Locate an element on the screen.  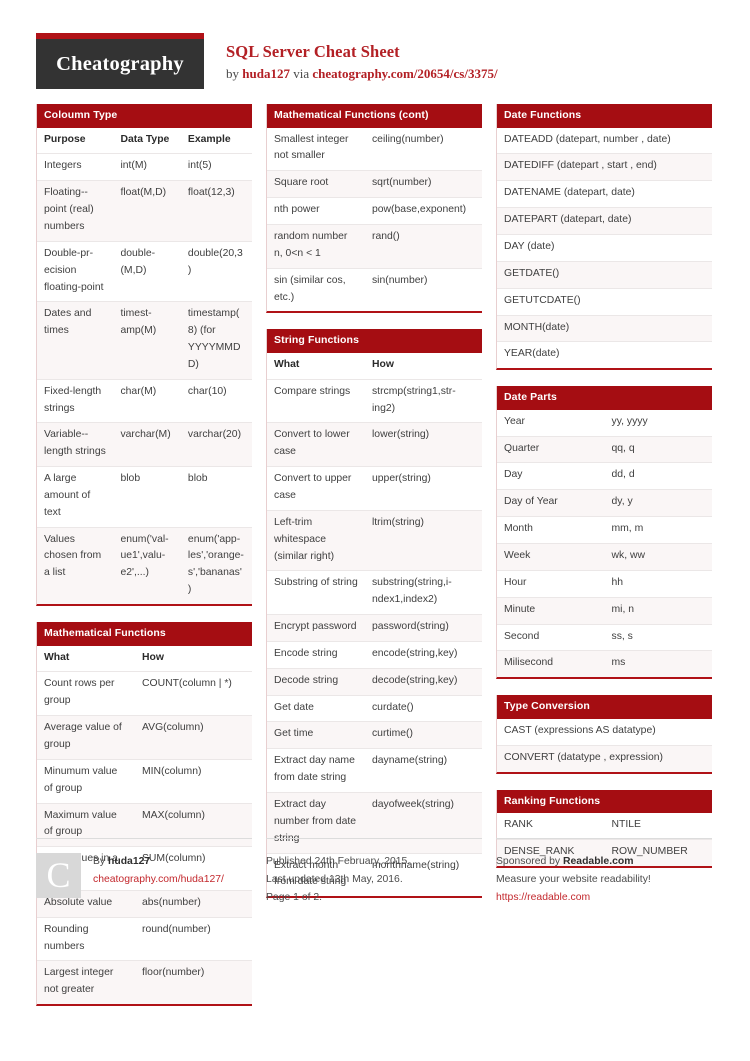
table-header-row: Purpose Data Type Example is located at coordinates (144, 140).